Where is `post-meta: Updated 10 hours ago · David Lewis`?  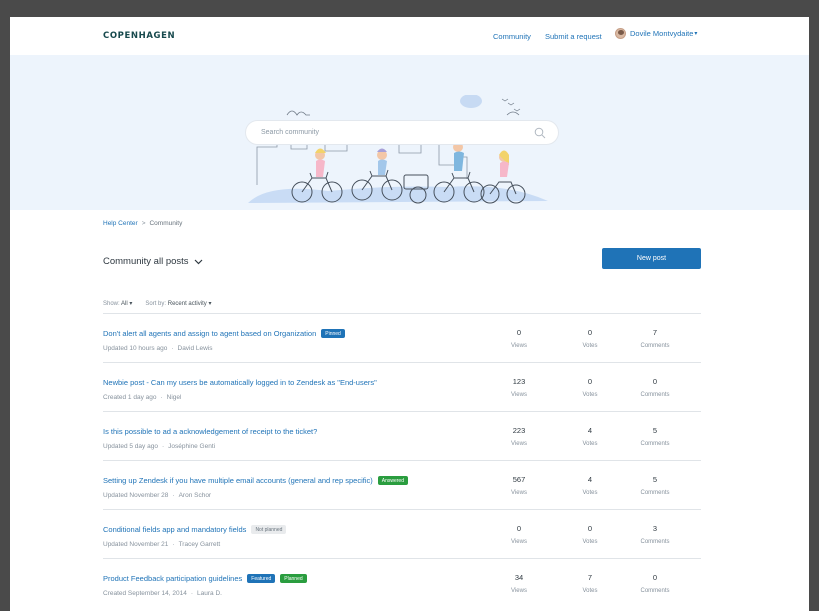
post-meta: Updated 10 hours ago · David Lewis is located at coordinates (158, 348).